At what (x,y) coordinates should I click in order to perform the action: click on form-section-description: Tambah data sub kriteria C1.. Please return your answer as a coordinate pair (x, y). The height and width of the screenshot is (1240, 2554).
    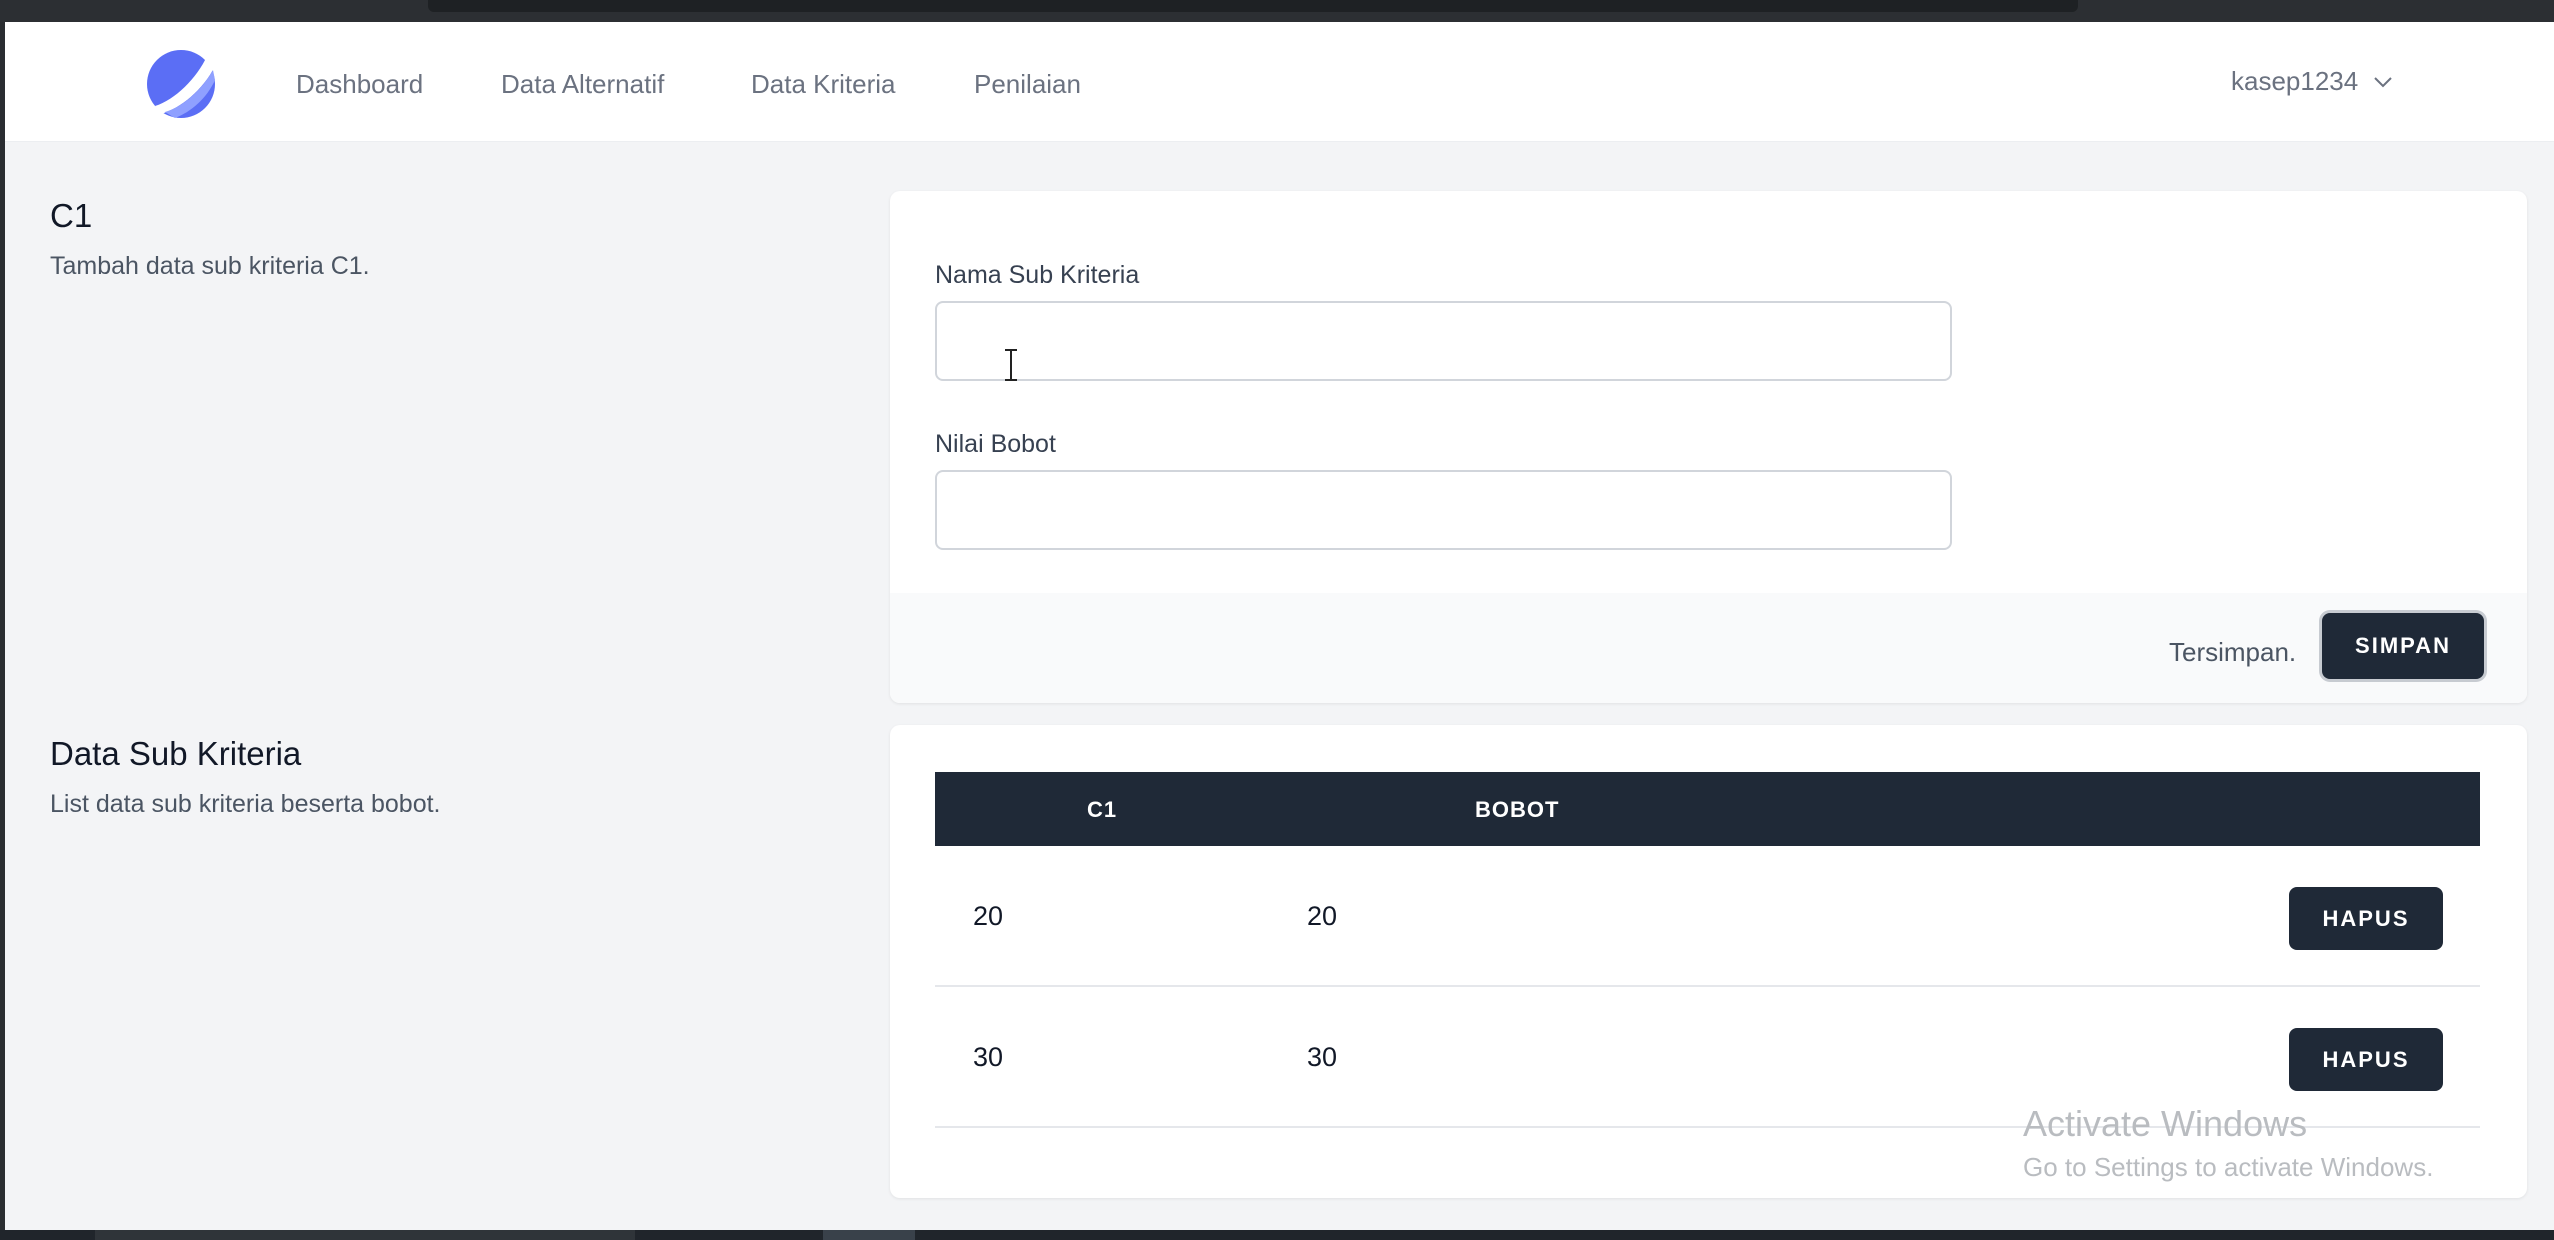
    Looking at the image, I should click on (210, 266).